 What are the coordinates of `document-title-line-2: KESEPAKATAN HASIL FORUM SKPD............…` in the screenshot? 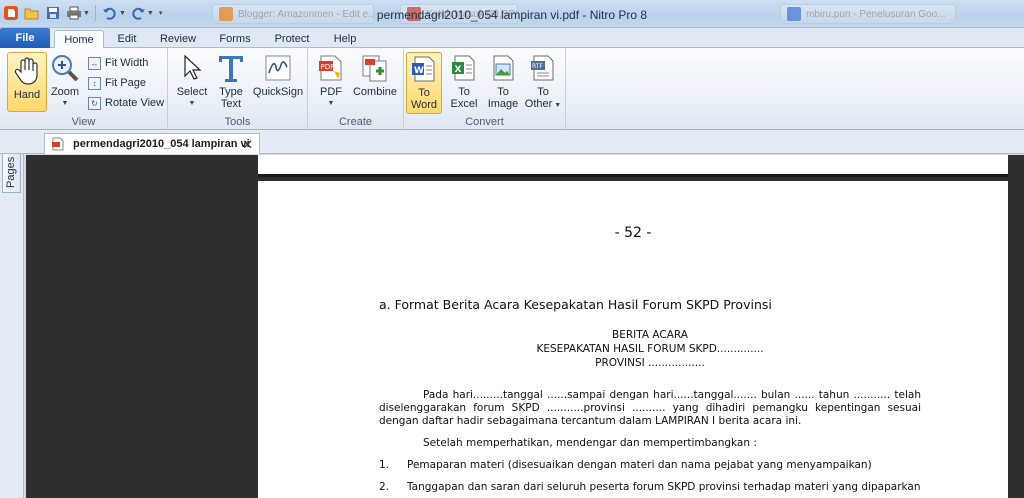 It's located at (650, 349).